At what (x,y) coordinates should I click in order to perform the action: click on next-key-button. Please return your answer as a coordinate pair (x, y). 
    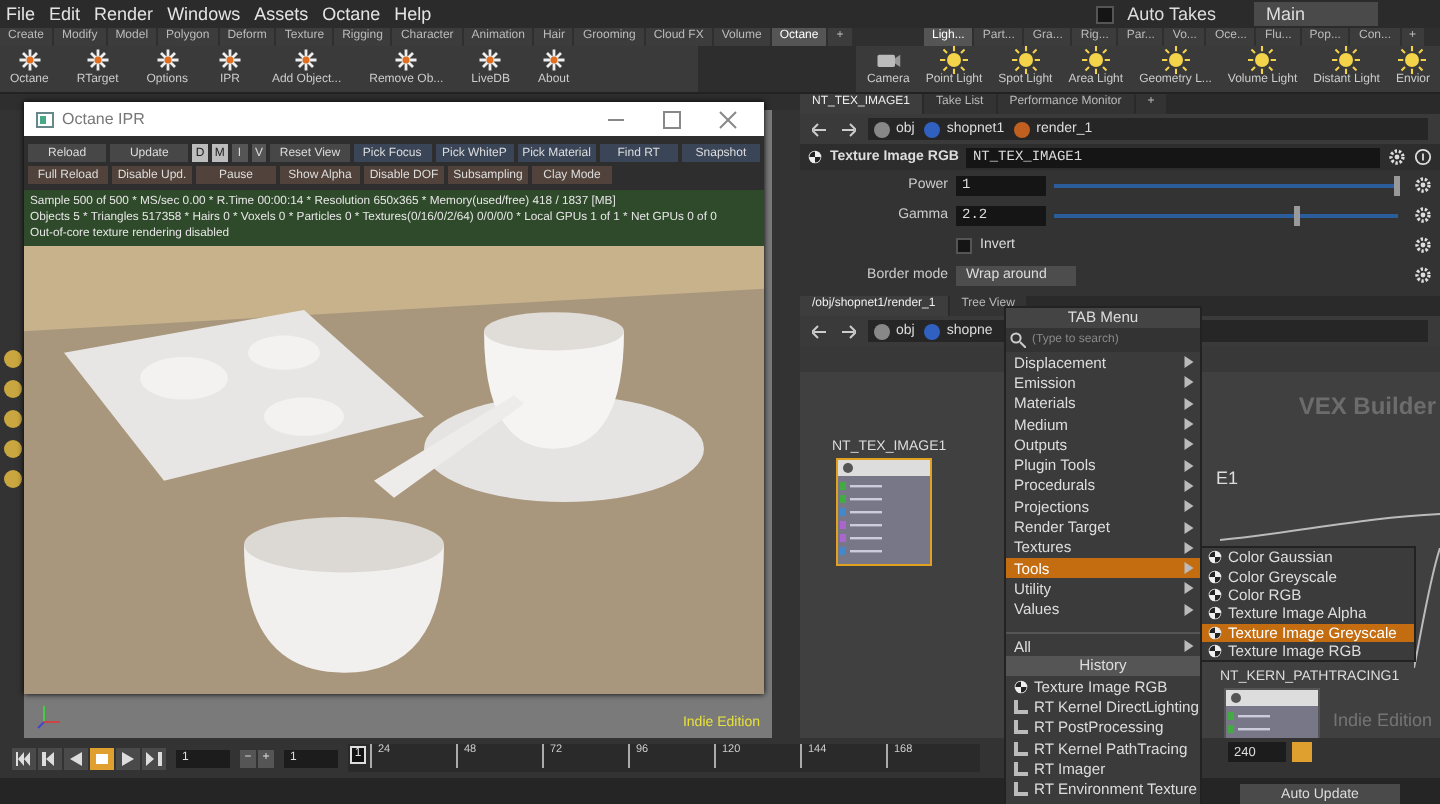
    Looking at the image, I should click on (154, 758).